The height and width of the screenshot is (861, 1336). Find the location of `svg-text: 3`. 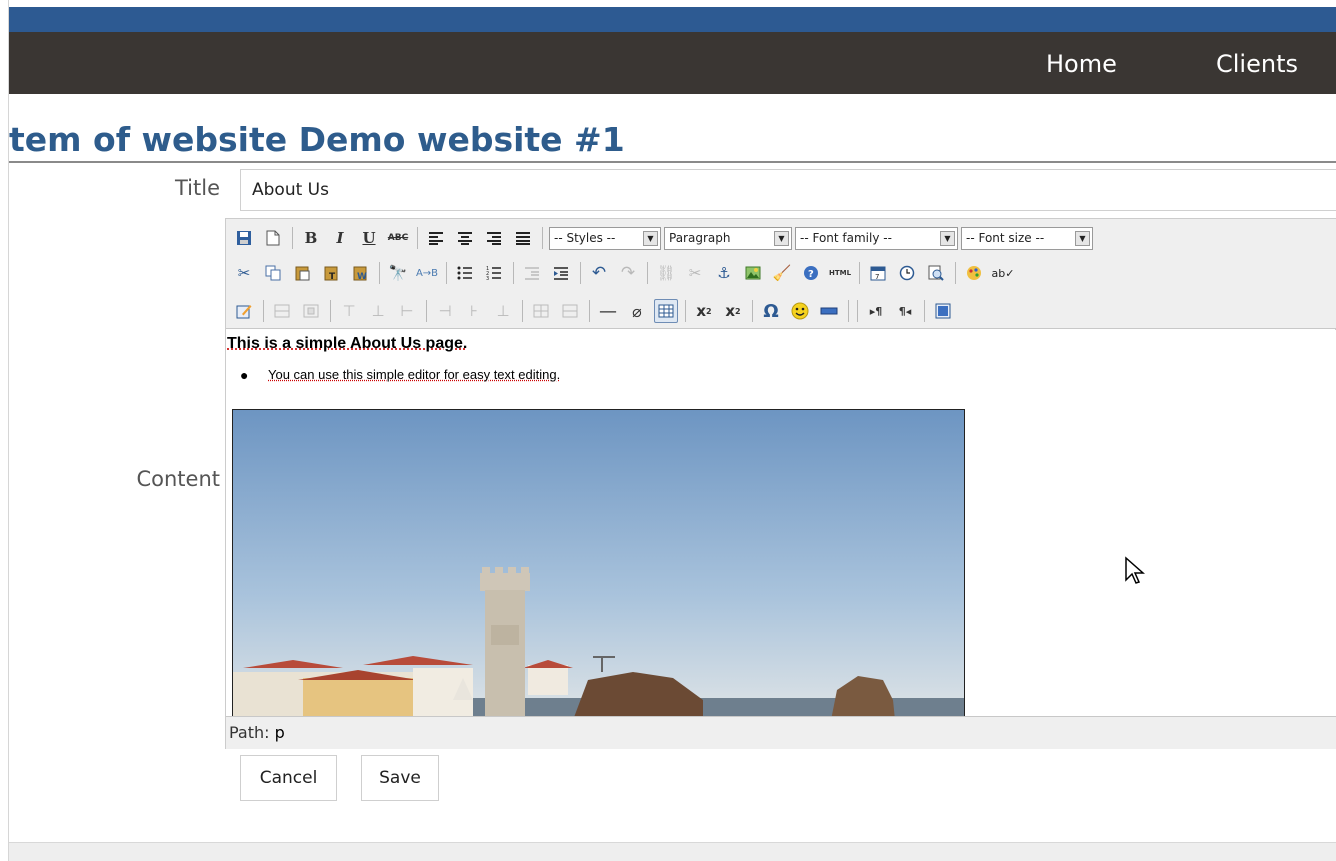

svg-text: 3 is located at coordinates (487, 278).